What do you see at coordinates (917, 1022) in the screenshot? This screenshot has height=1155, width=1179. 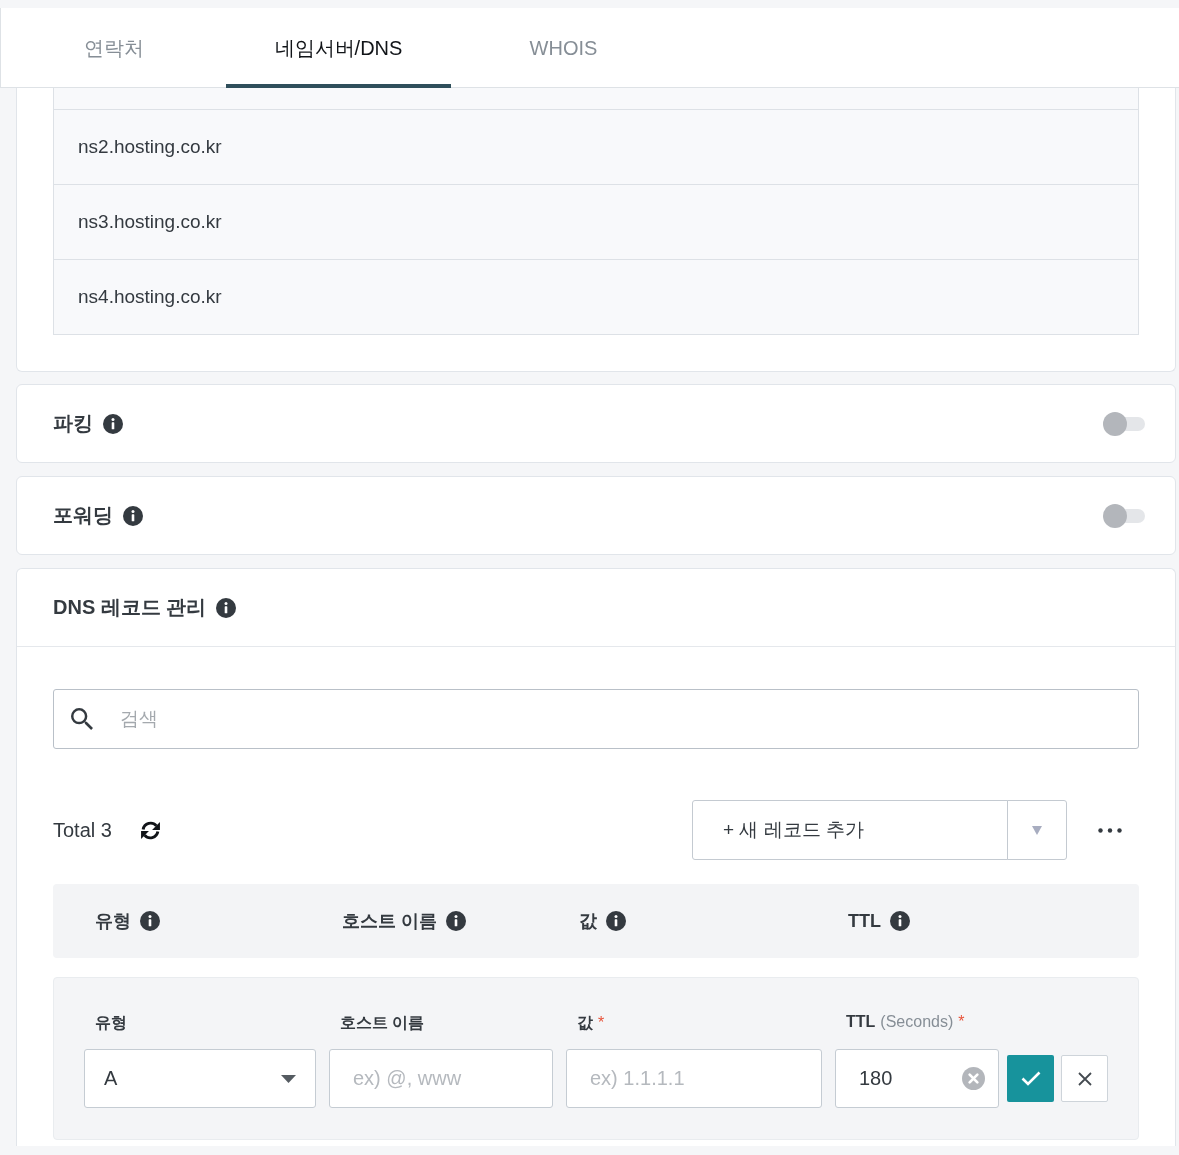 I see `unit-label: (Seconds)` at bounding box center [917, 1022].